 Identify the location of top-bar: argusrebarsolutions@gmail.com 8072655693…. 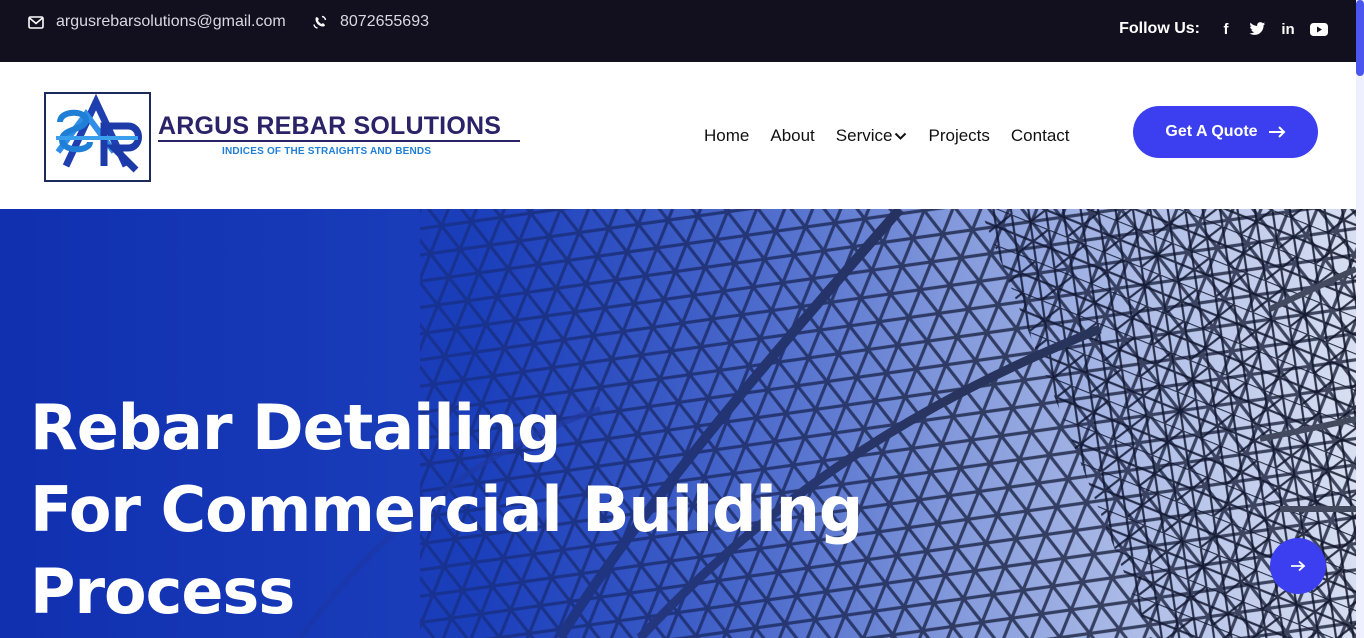
(678, 31).